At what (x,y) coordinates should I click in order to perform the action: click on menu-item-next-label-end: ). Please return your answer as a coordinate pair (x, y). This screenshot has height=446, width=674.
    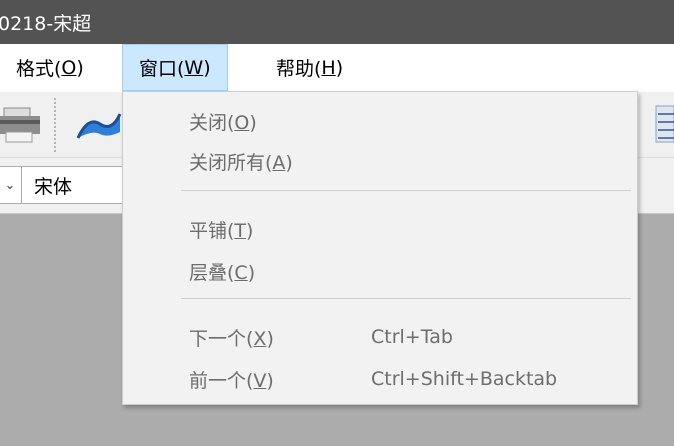
    Looking at the image, I should click on (270, 338).